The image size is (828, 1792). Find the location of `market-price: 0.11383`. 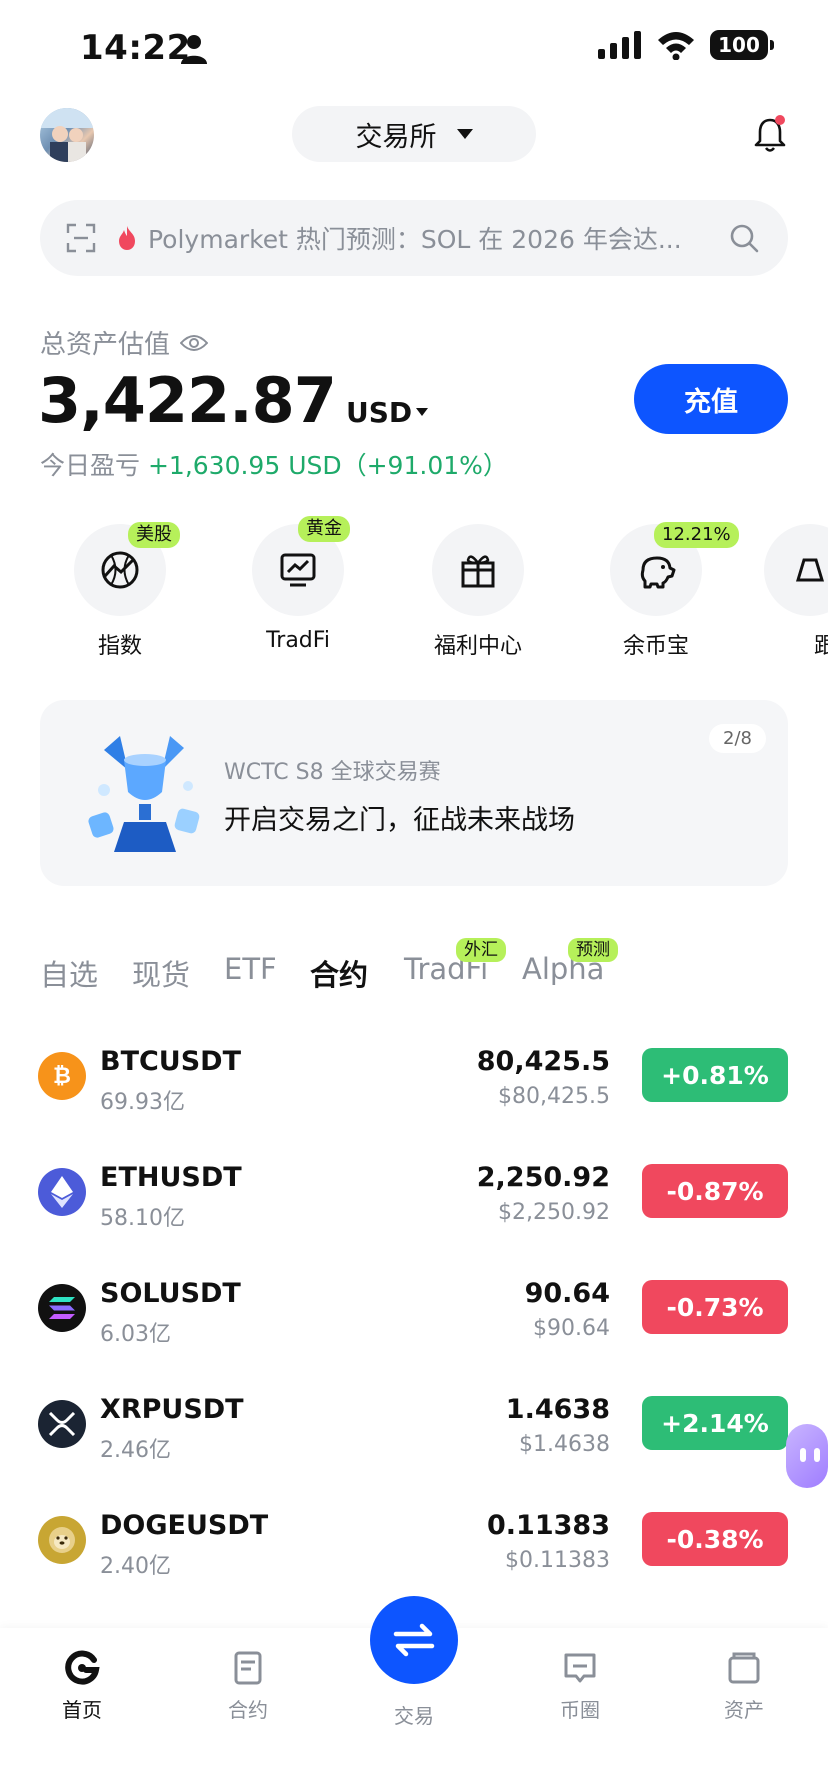

market-price: 0.11383 is located at coordinates (548, 1525).